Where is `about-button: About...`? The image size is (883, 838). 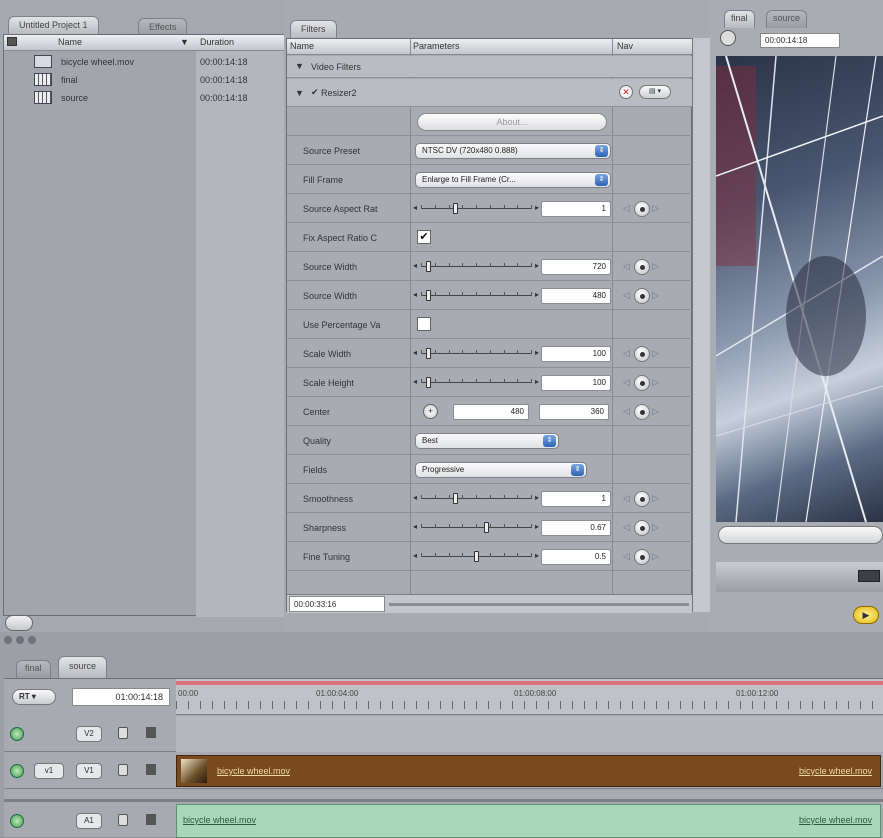 about-button: About... is located at coordinates (512, 122).